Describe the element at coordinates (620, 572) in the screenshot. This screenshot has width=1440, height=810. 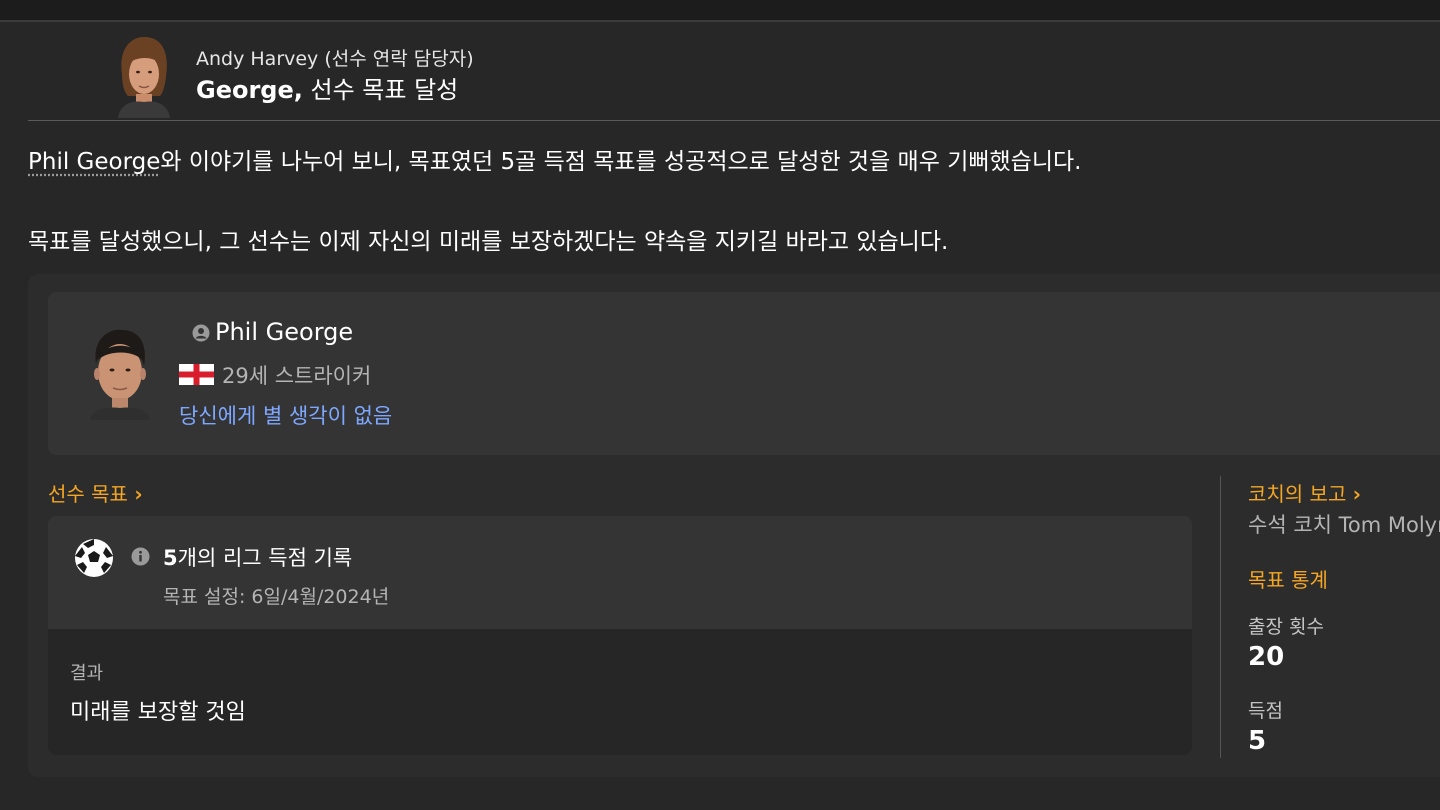
I see `goal-card` at that location.